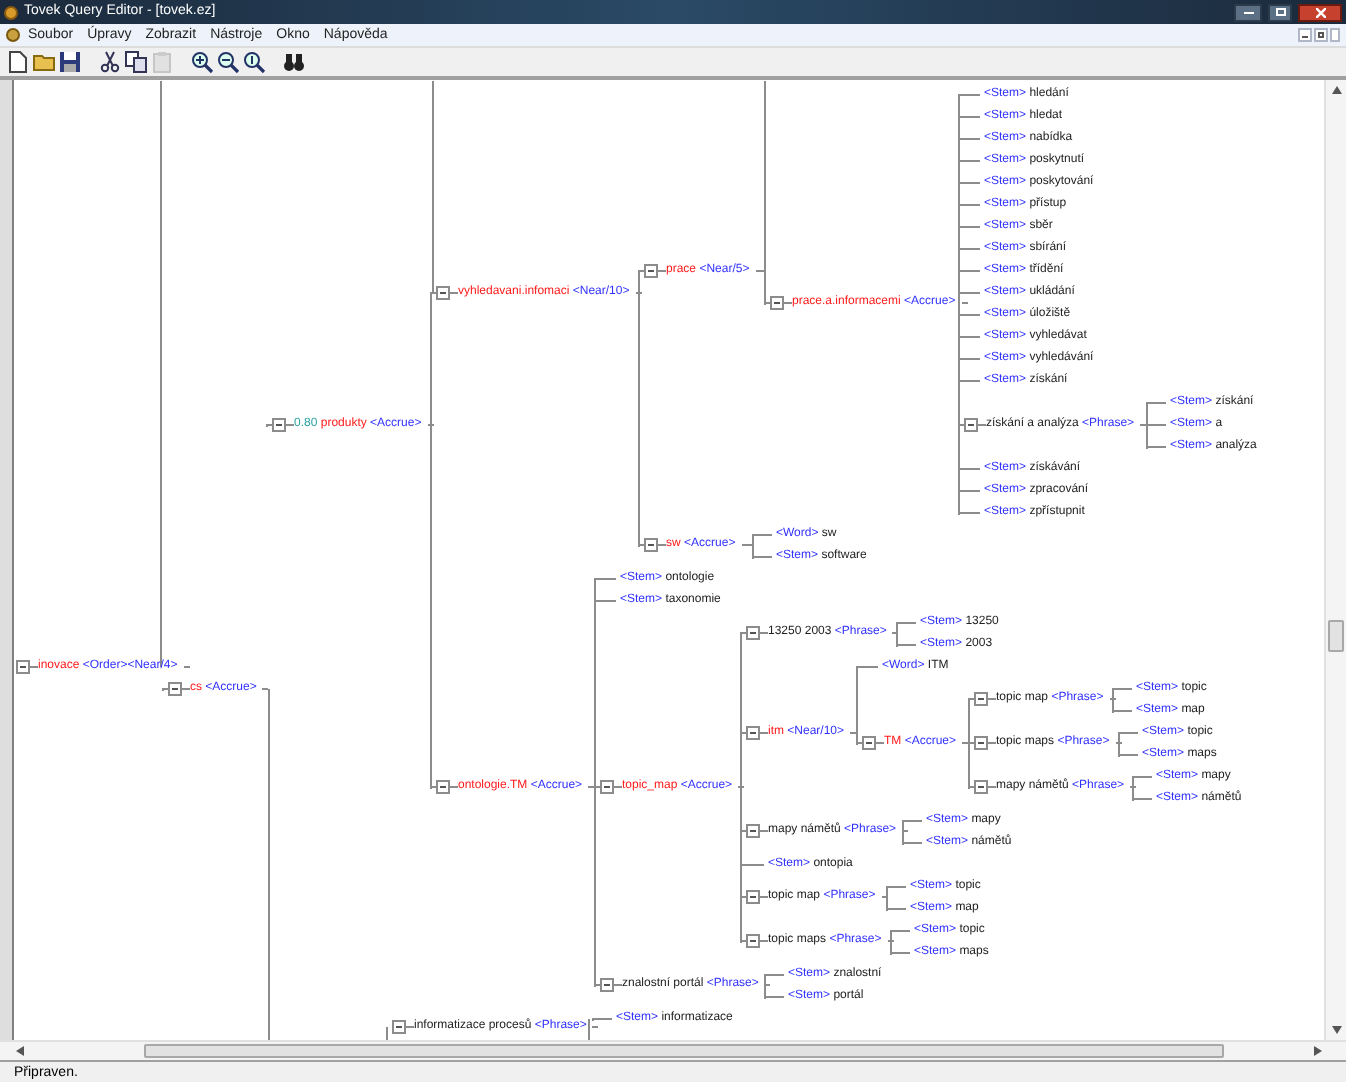 Image resolution: width=1346 pixels, height=1082 pixels. I want to click on zoom-in-icon, so click(202, 62).